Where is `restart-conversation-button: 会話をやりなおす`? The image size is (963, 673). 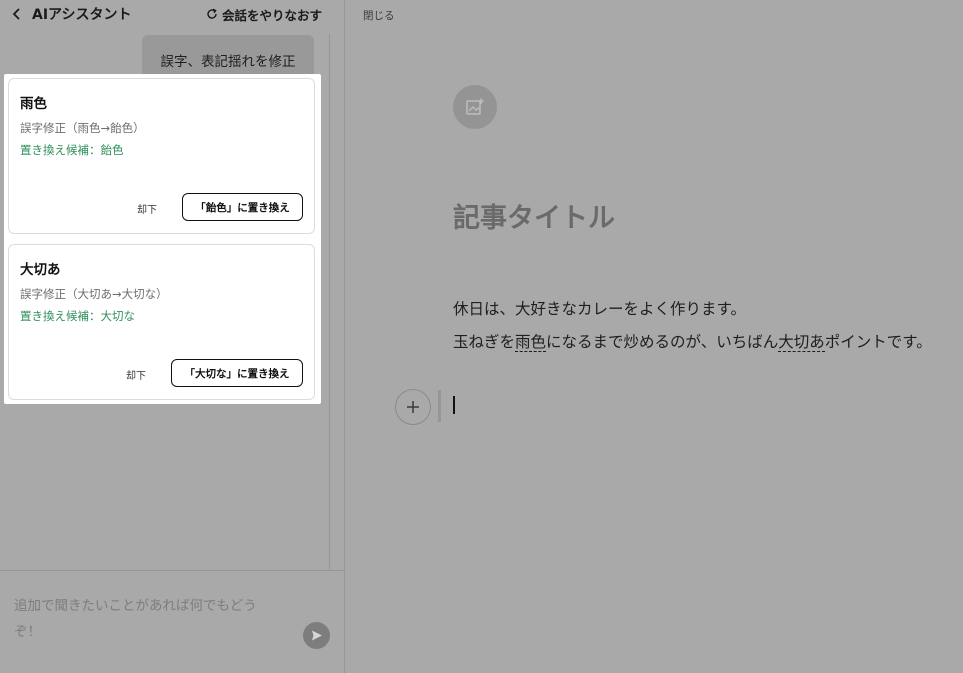 restart-conversation-button: 会話をやりなおす is located at coordinates (264, 14).